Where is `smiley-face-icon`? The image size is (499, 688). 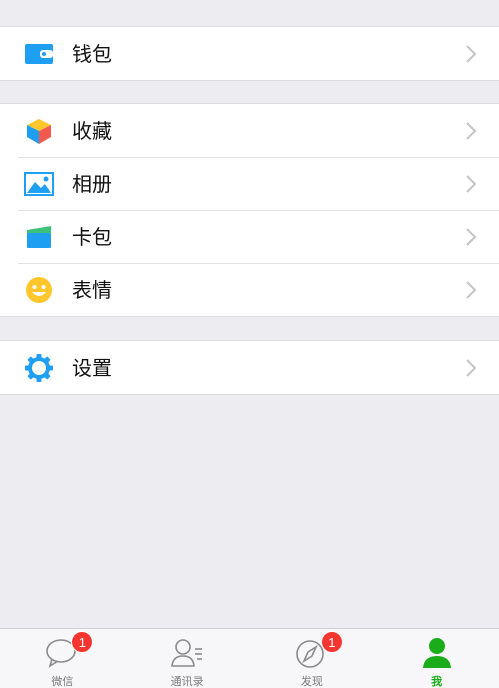
smiley-face-icon is located at coordinates (39, 290).